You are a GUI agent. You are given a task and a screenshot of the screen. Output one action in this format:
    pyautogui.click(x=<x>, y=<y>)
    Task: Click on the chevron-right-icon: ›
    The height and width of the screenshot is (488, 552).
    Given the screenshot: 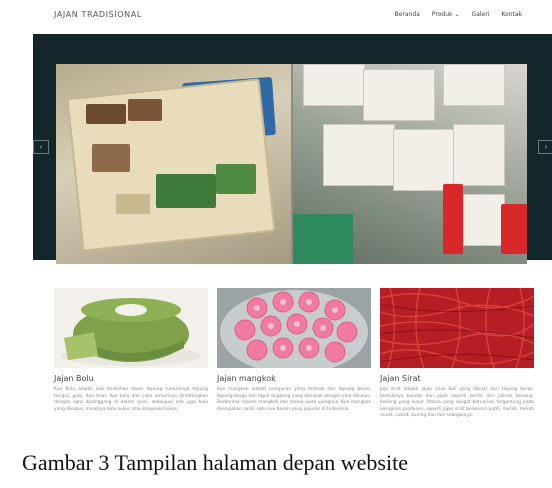 What is the action you would take?
    pyautogui.click(x=546, y=146)
    